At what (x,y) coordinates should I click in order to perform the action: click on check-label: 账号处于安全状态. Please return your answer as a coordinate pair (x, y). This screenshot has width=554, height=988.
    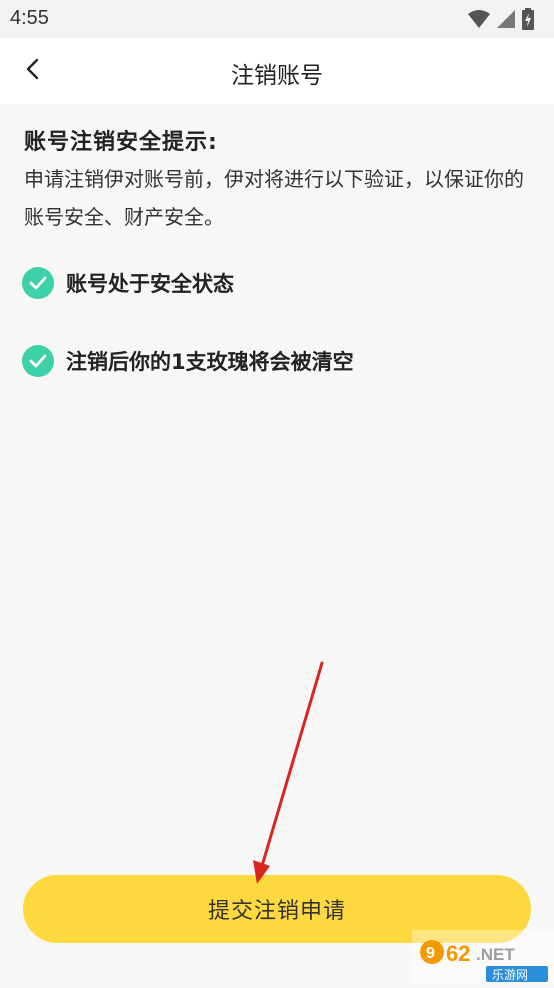
    Looking at the image, I should click on (150, 284).